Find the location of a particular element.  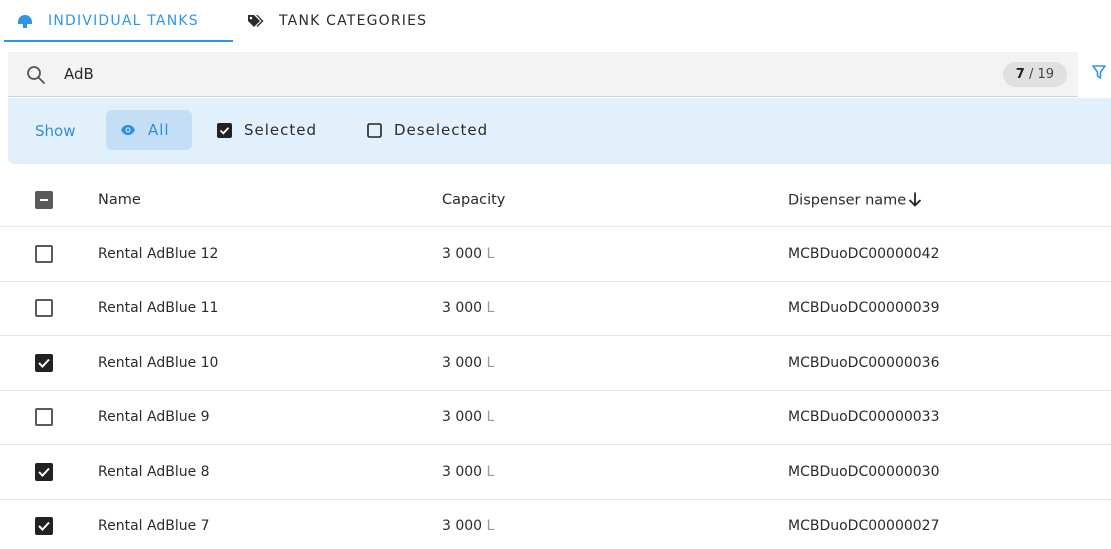

column-header-dispenser: Dispenser name is located at coordinates (855, 200).